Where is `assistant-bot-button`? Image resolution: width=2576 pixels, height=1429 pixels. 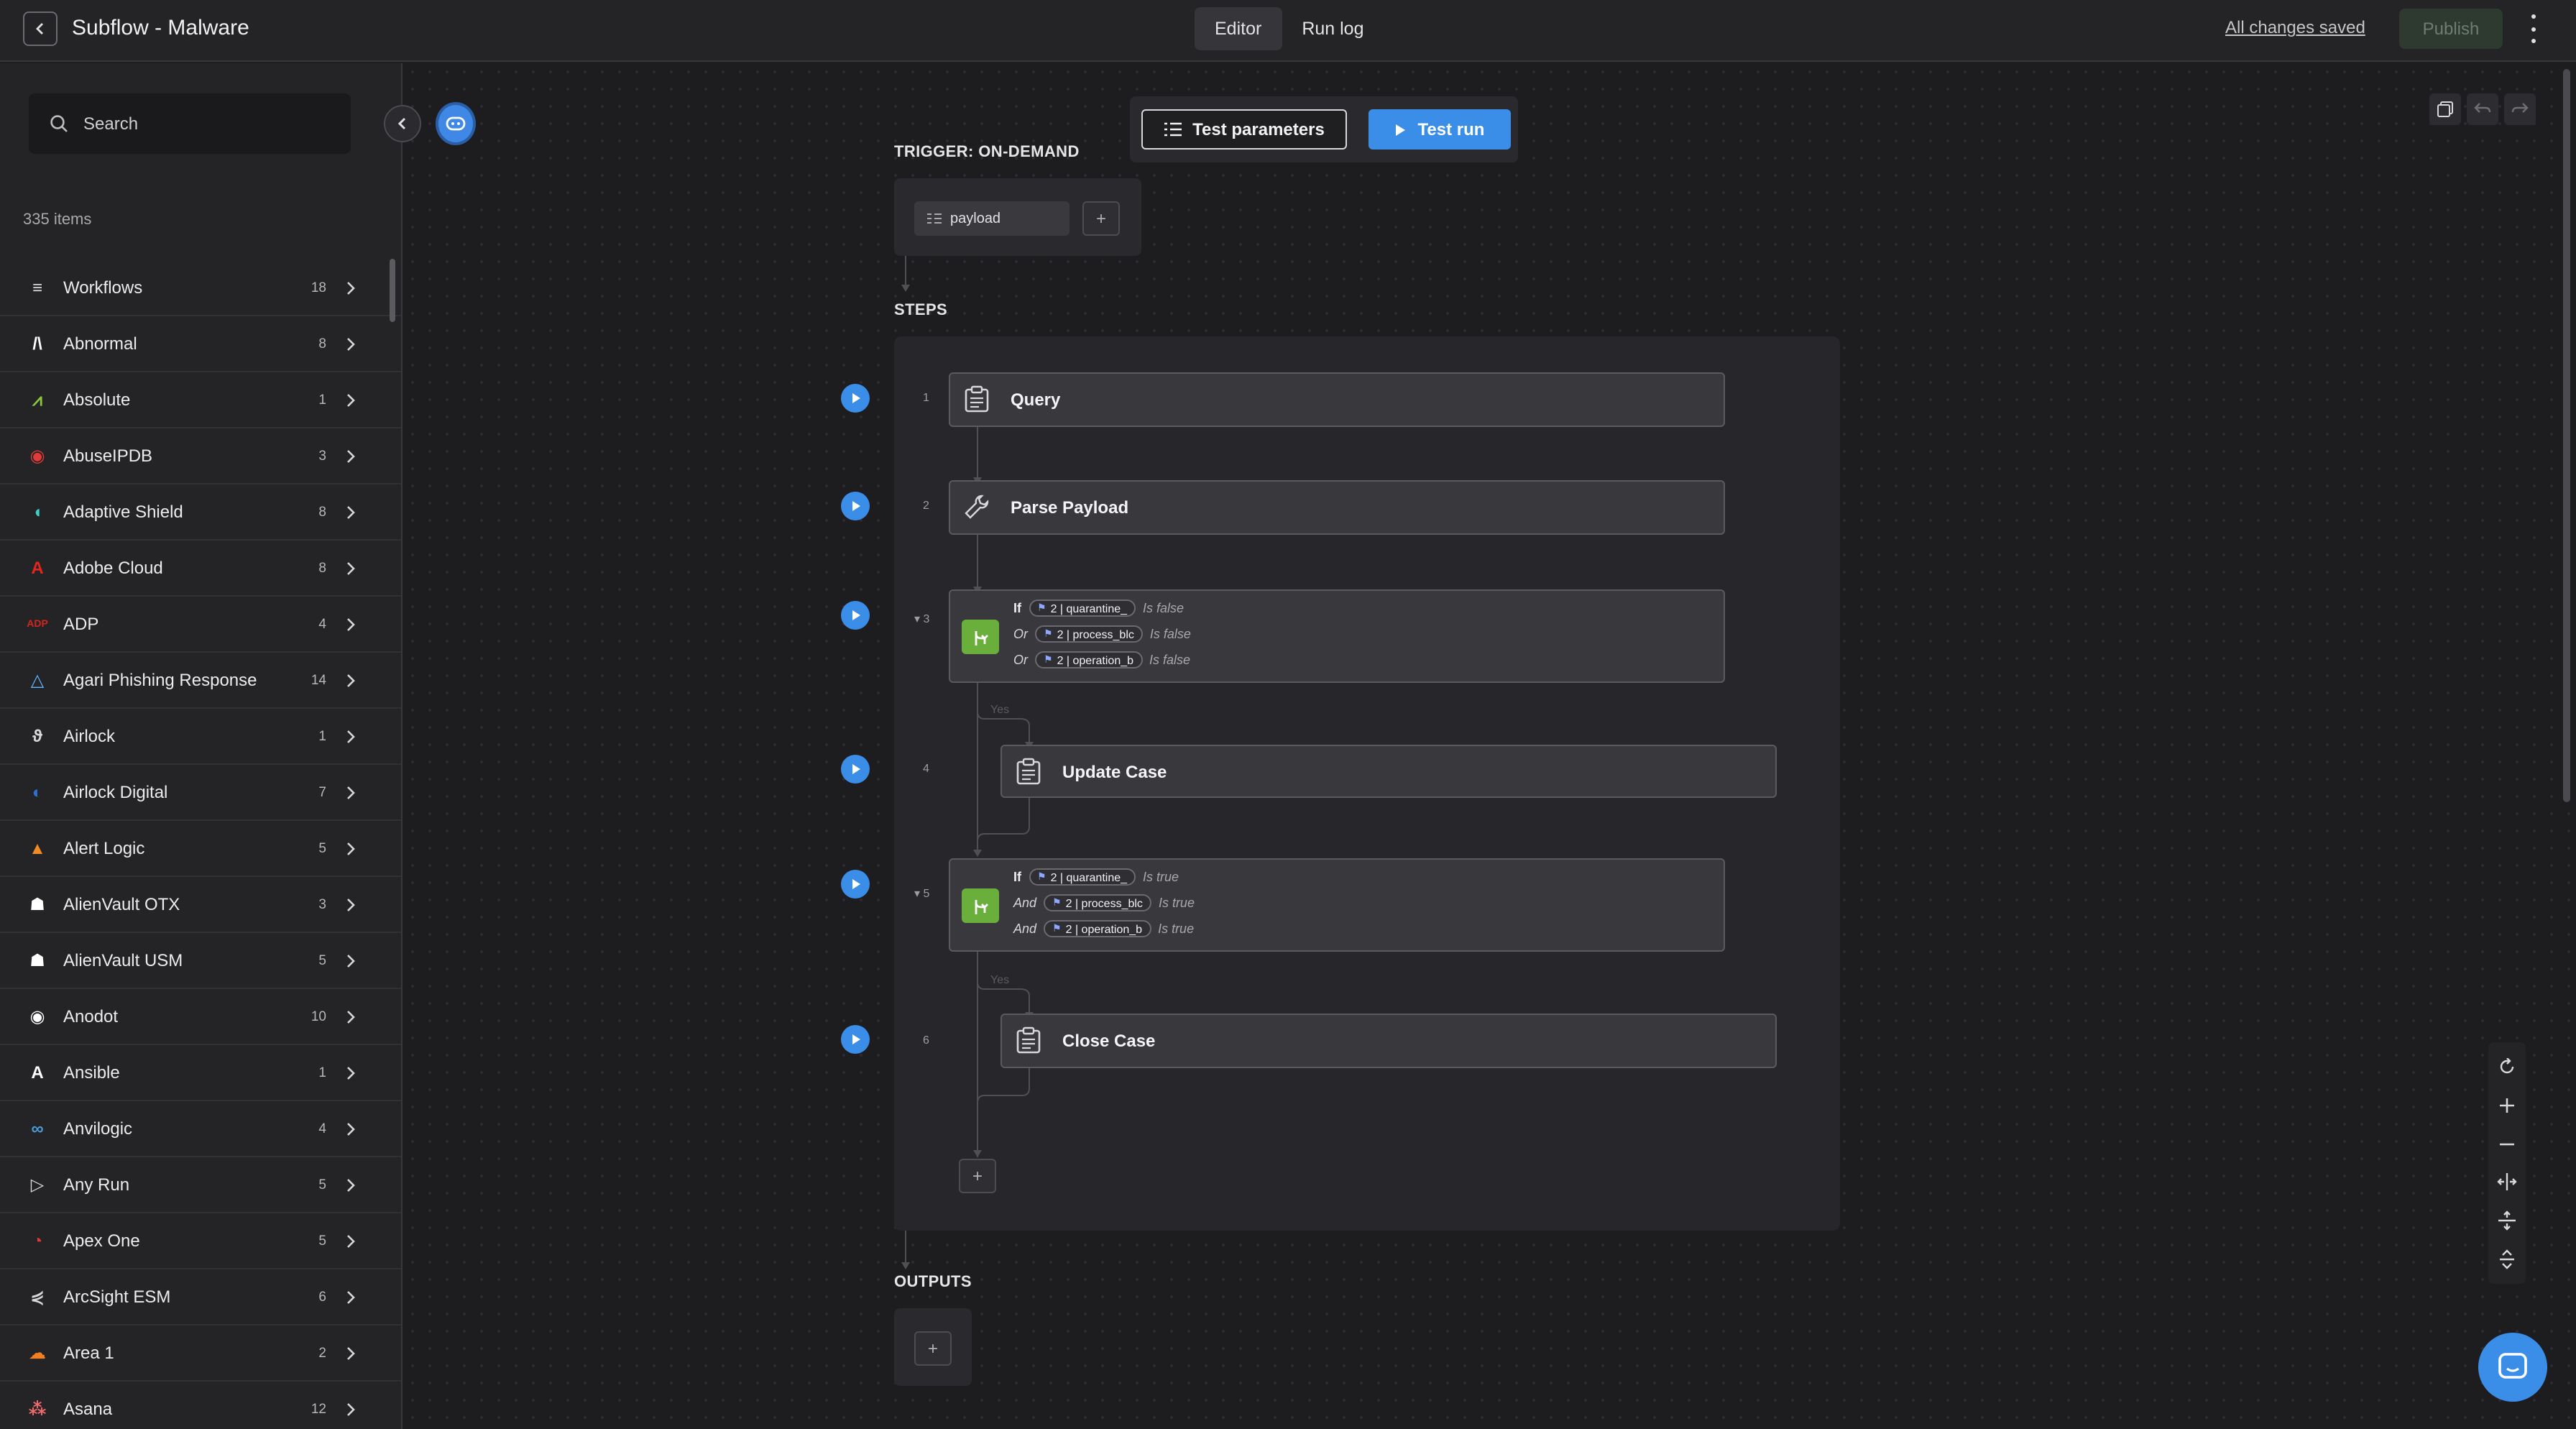 assistant-bot-button is located at coordinates (456, 123).